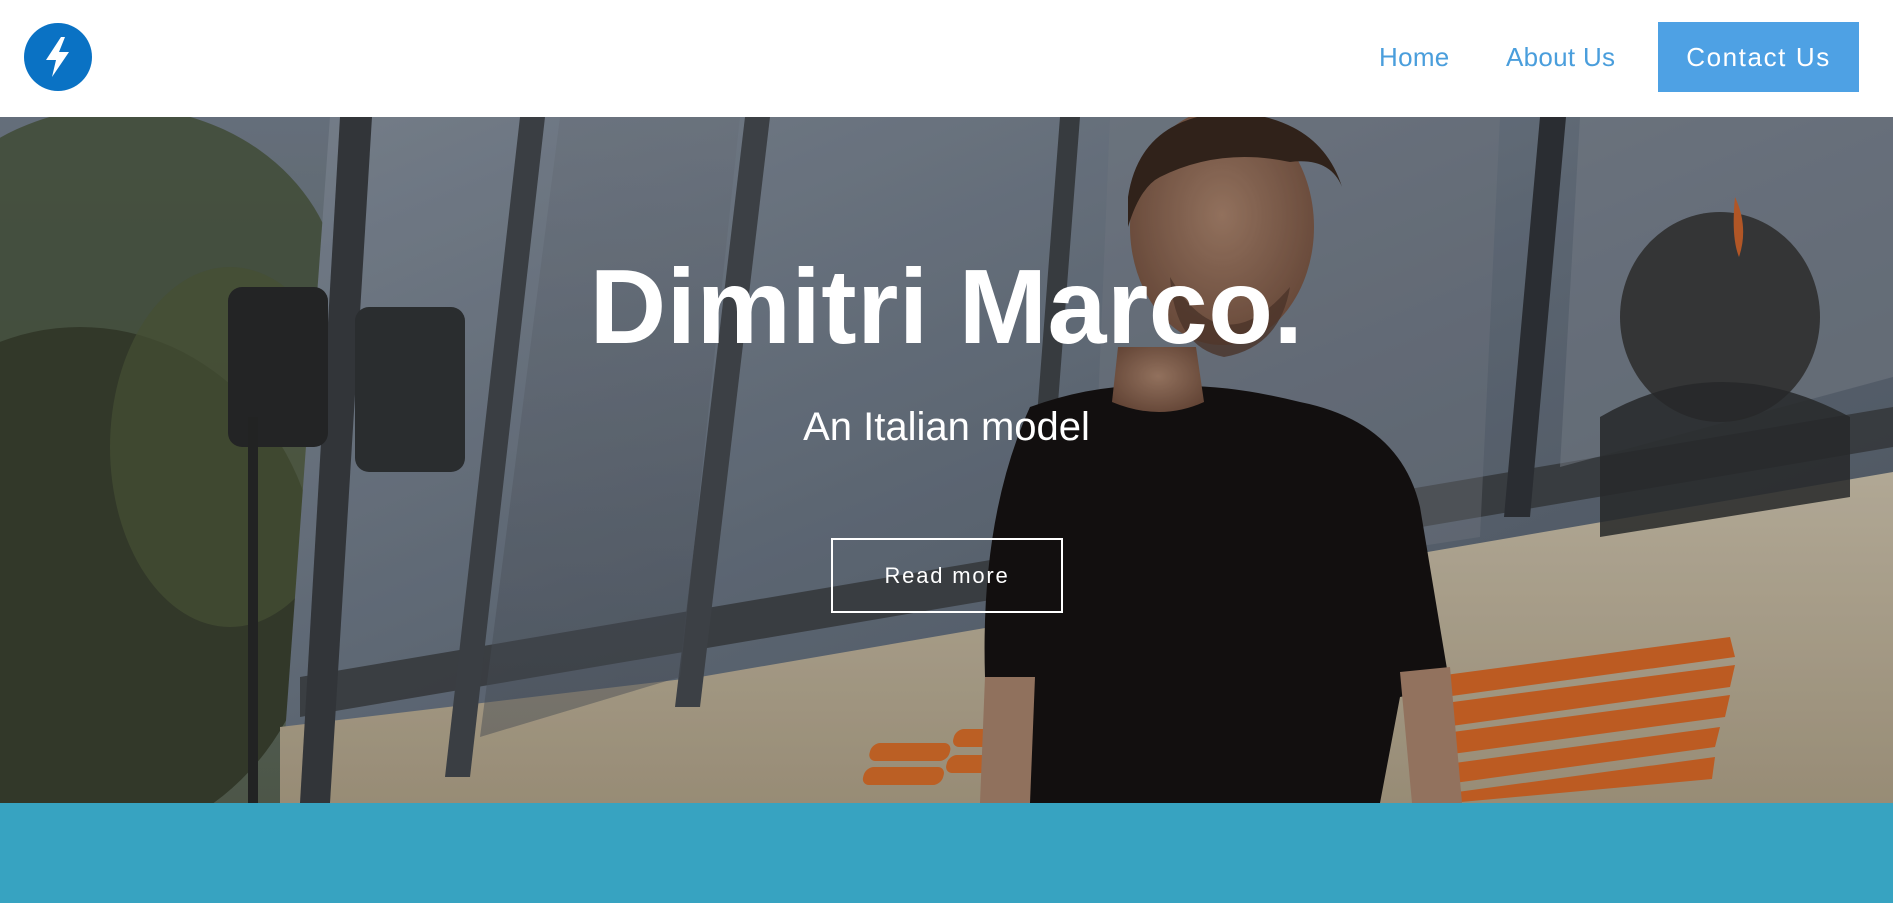 The height and width of the screenshot is (903, 1893). Describe the element at coordinates (946, 58) in the screenshot. I see `site-header: Home About Us Contact Us` at that location.